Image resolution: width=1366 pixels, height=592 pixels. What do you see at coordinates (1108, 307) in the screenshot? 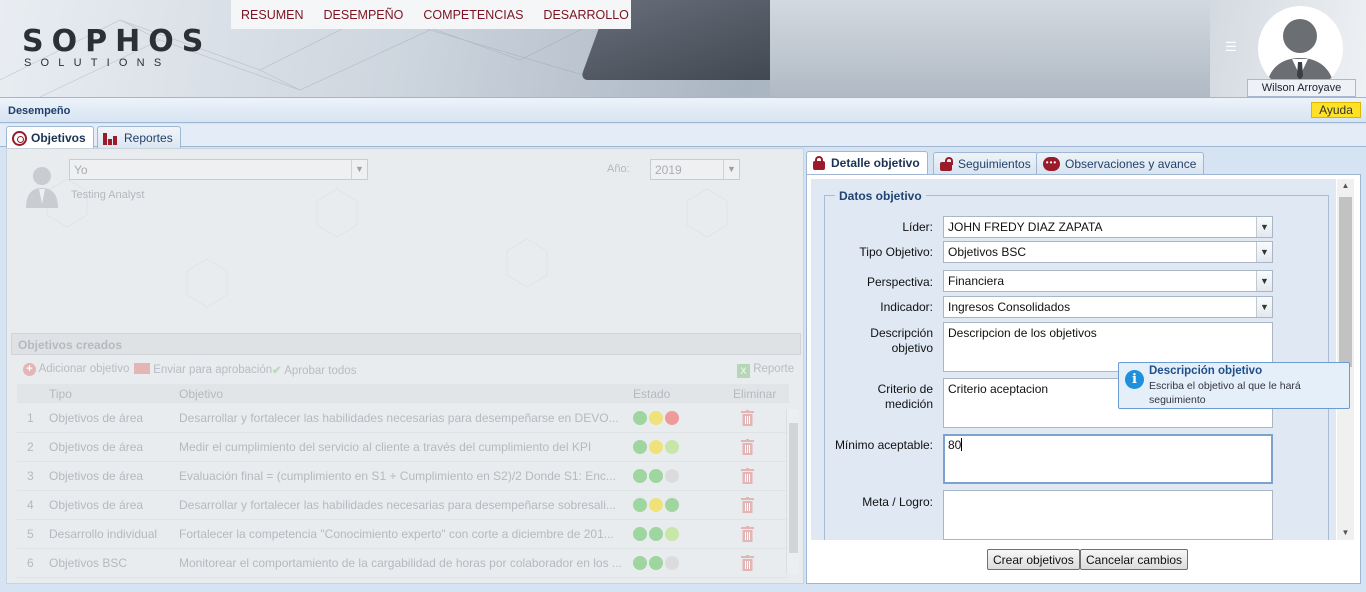
I see `indicador-select: Ingresos Consolidados ▼` at bounding box center [1108, 307].